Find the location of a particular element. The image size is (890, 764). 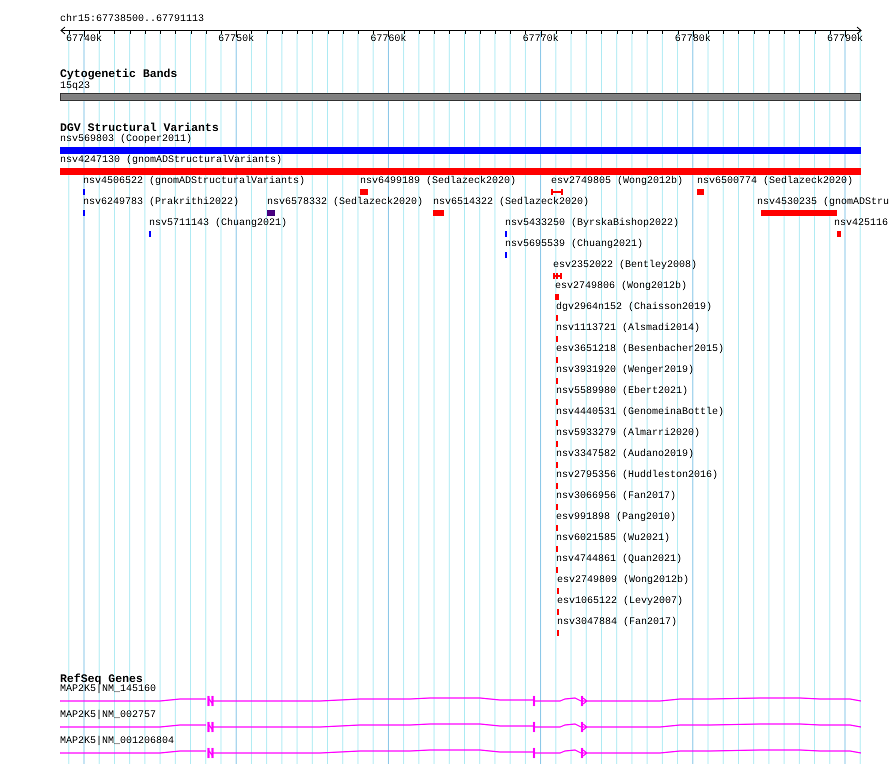

band-label: 15q23 is located at coordinates (75, 87).